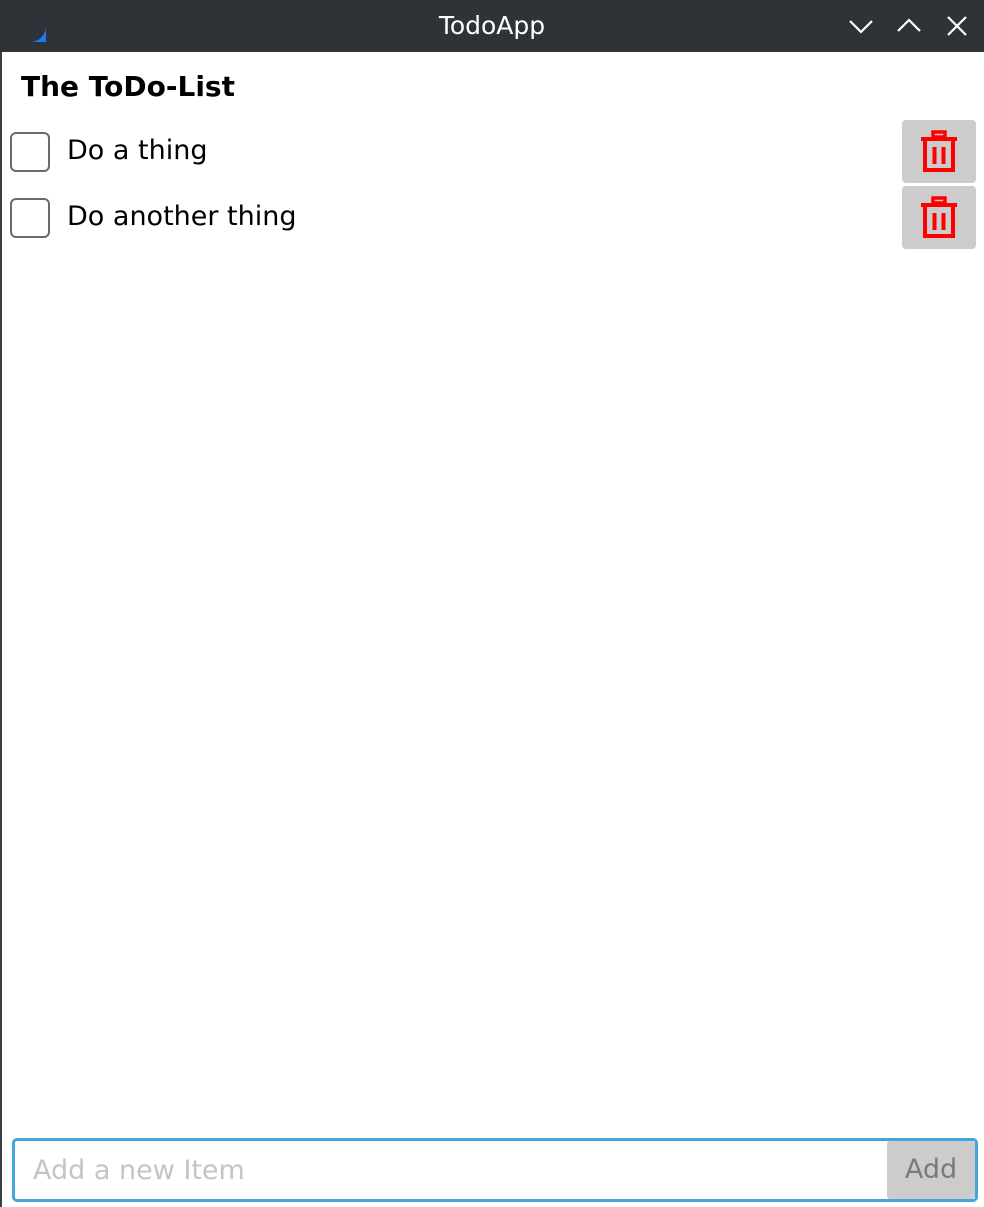 This screenshot has width=984, height=1207. I want to click on title-bar: TodoApp, so click(492, 26).